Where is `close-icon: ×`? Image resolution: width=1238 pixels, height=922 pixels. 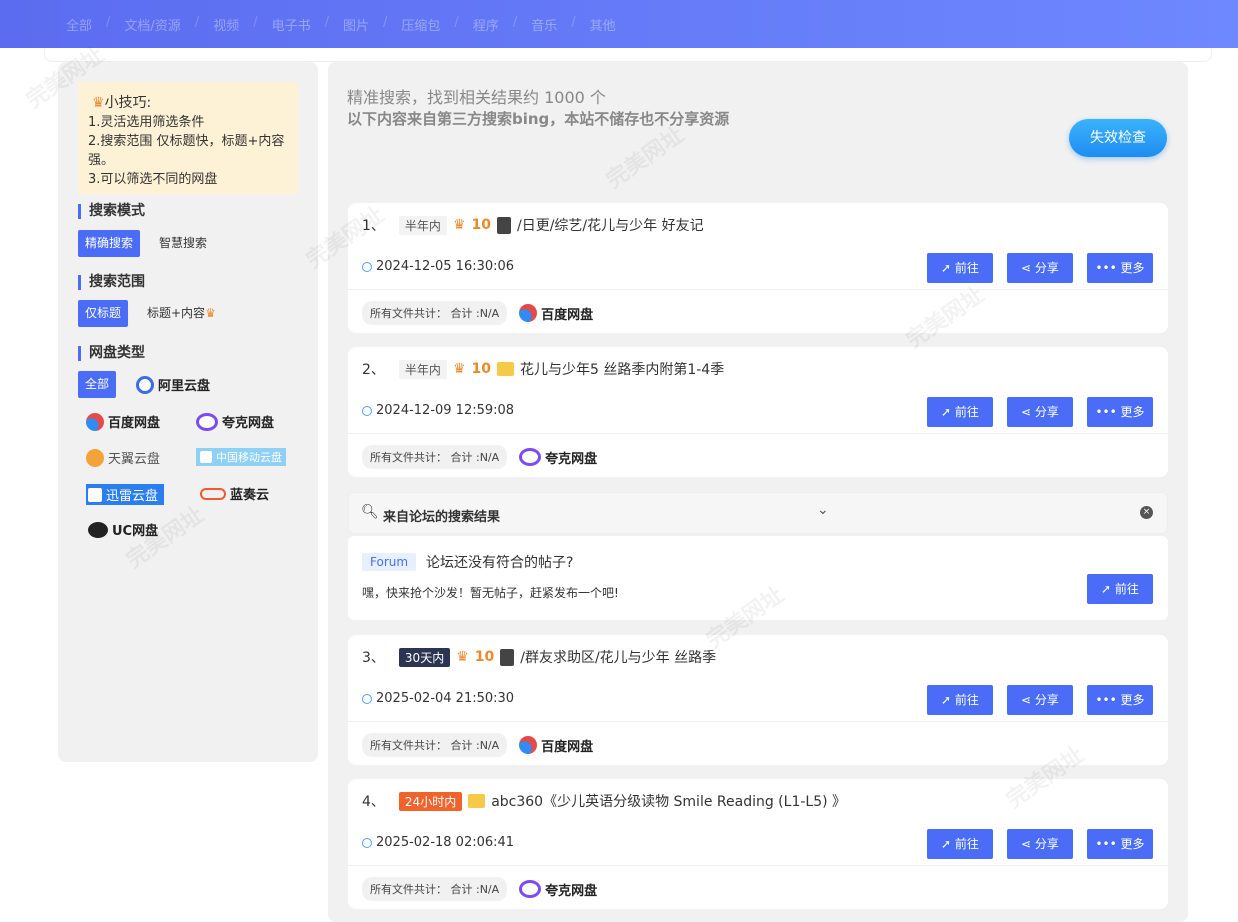 close-icon: × is located at coordinates (1146, 512).